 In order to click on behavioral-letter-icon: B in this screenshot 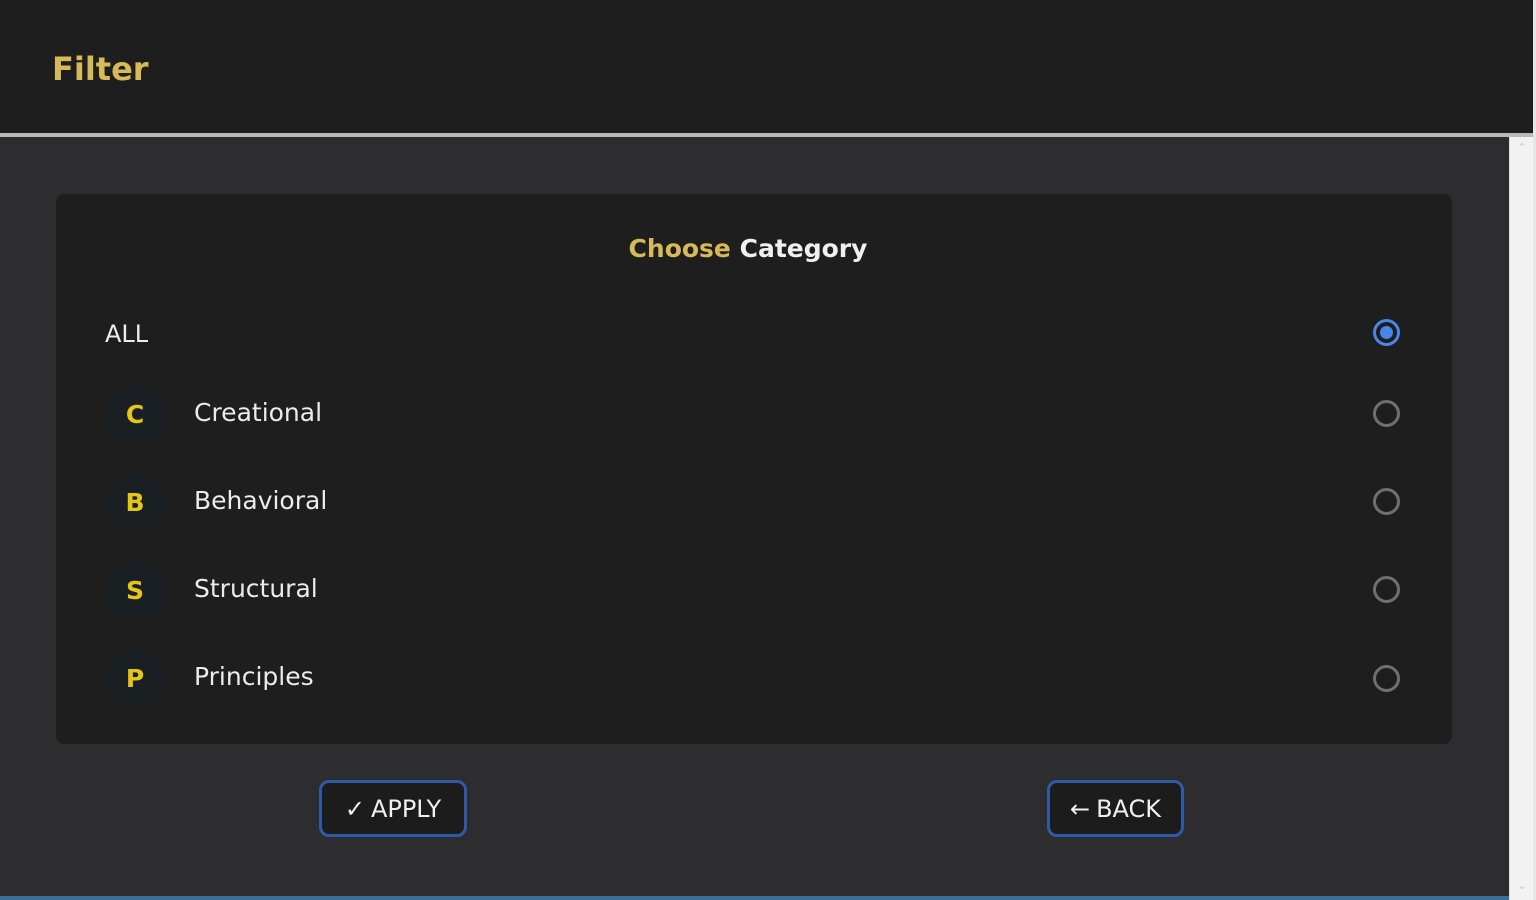, I will do `click(135, 502)`.